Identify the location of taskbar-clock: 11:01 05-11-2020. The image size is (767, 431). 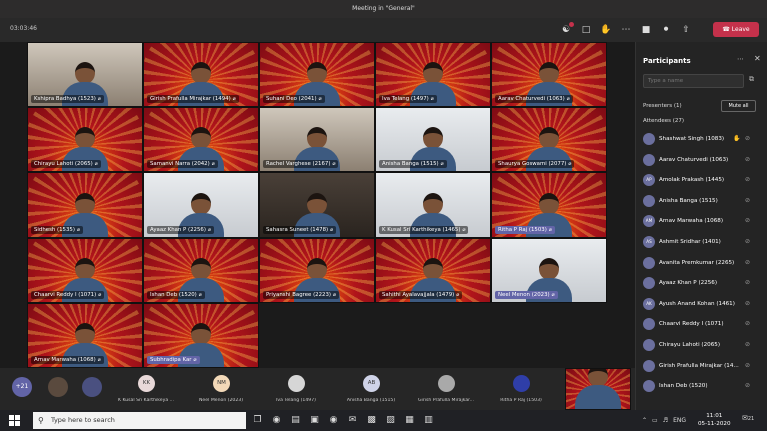
(714, 420).